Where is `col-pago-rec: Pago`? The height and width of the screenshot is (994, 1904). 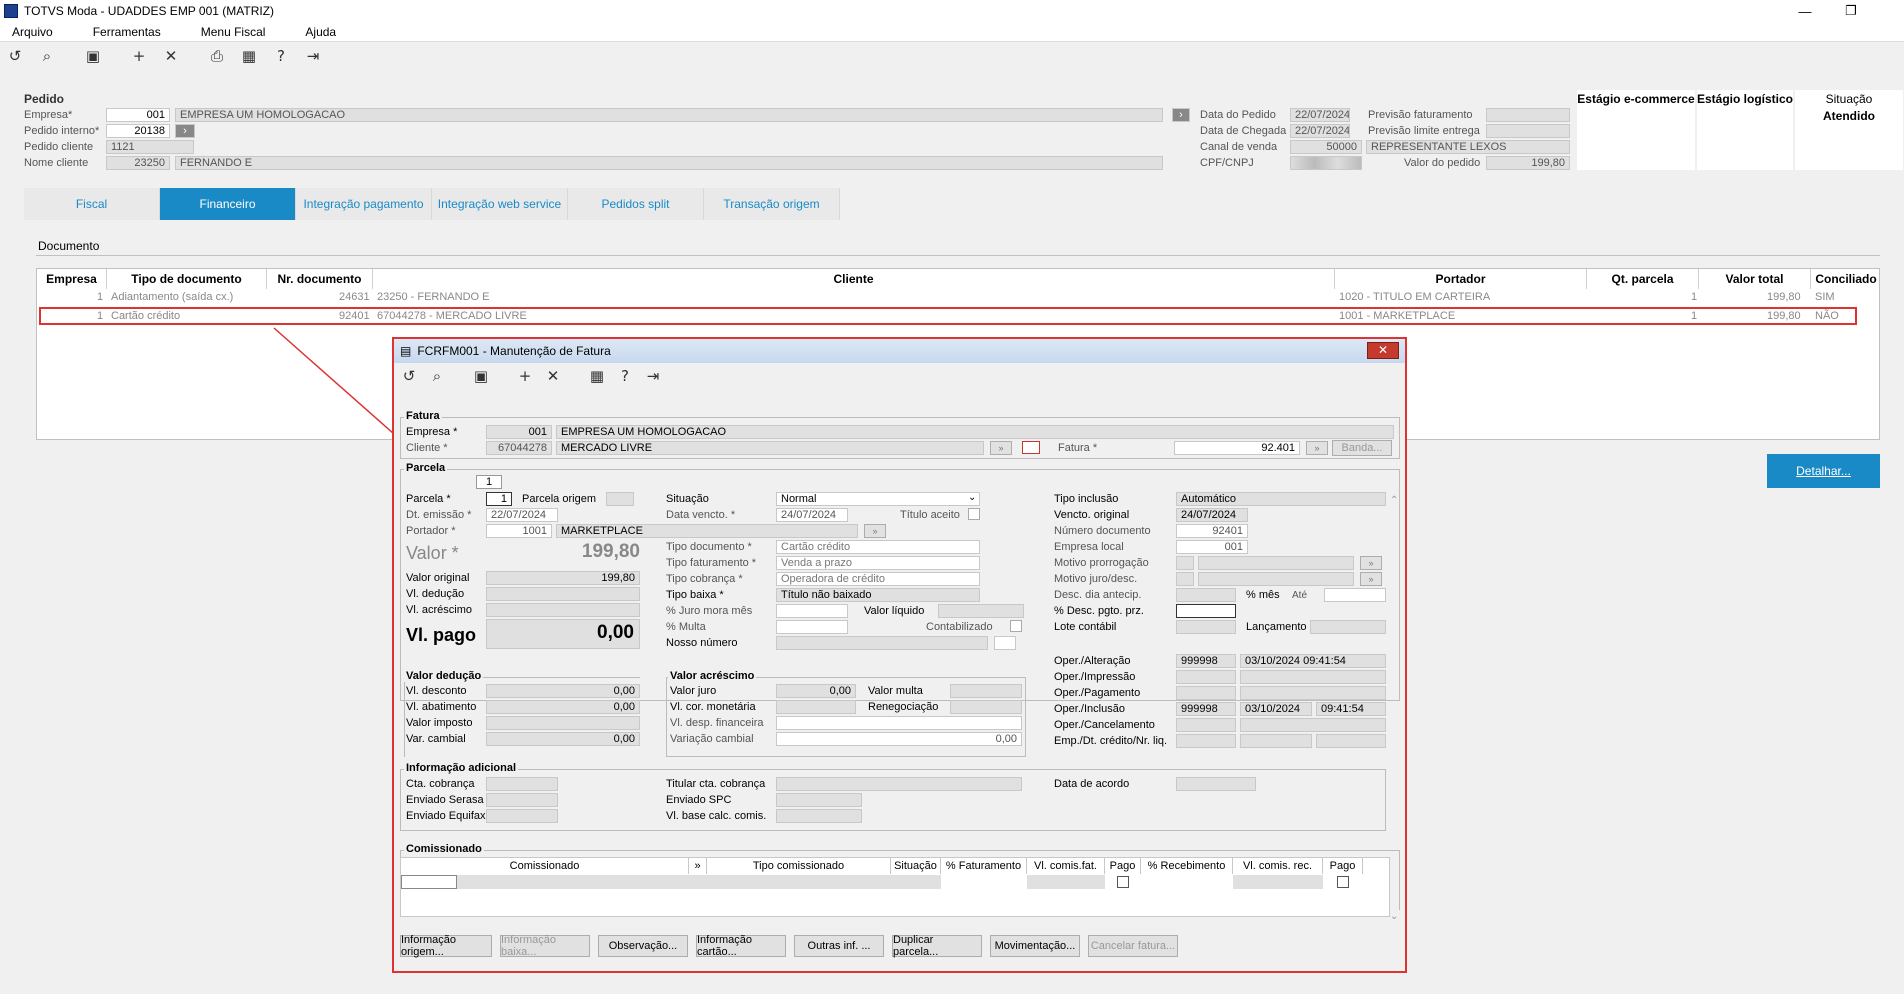 col-pago-rec: Pago is located at coordinates (1343, 866).